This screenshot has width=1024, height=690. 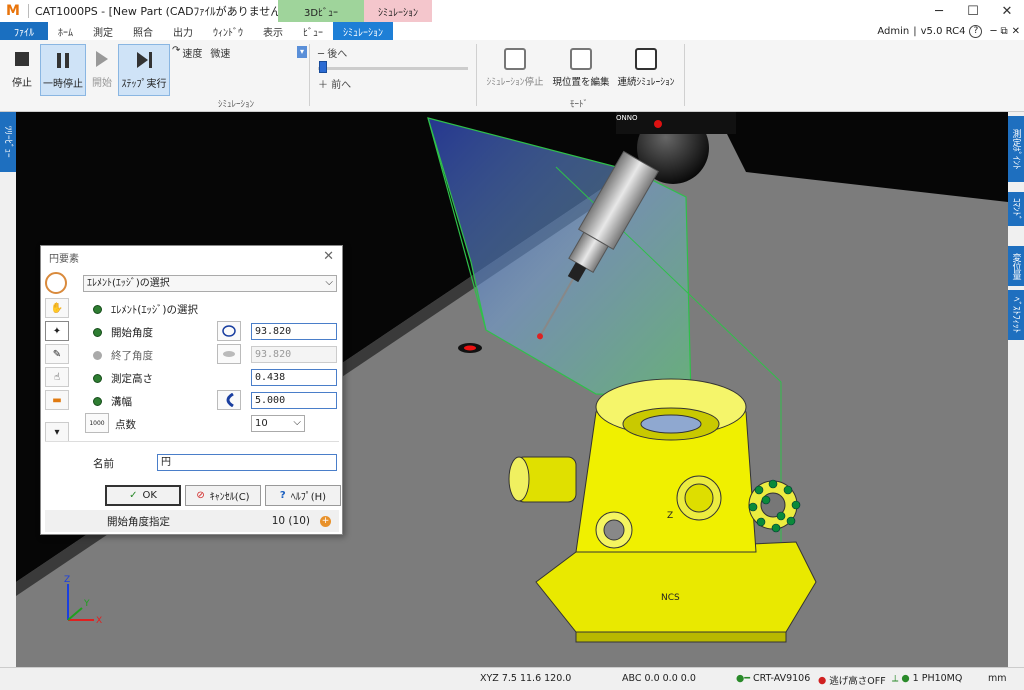 What do you see at coordinates (162, 11) in the screenshot?
I see `window-title: CAT1000PS - [New Part (CADﾌｧｲﾙがありません)]` at bounding box center [162, 11].